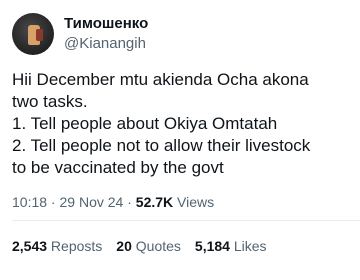 The height and width of the screenshot is (280, 360). What do you see at coordinates (156, 246) in the screenshot?
I see `quotes-label: Quotes` at bounding box center [156, 246].